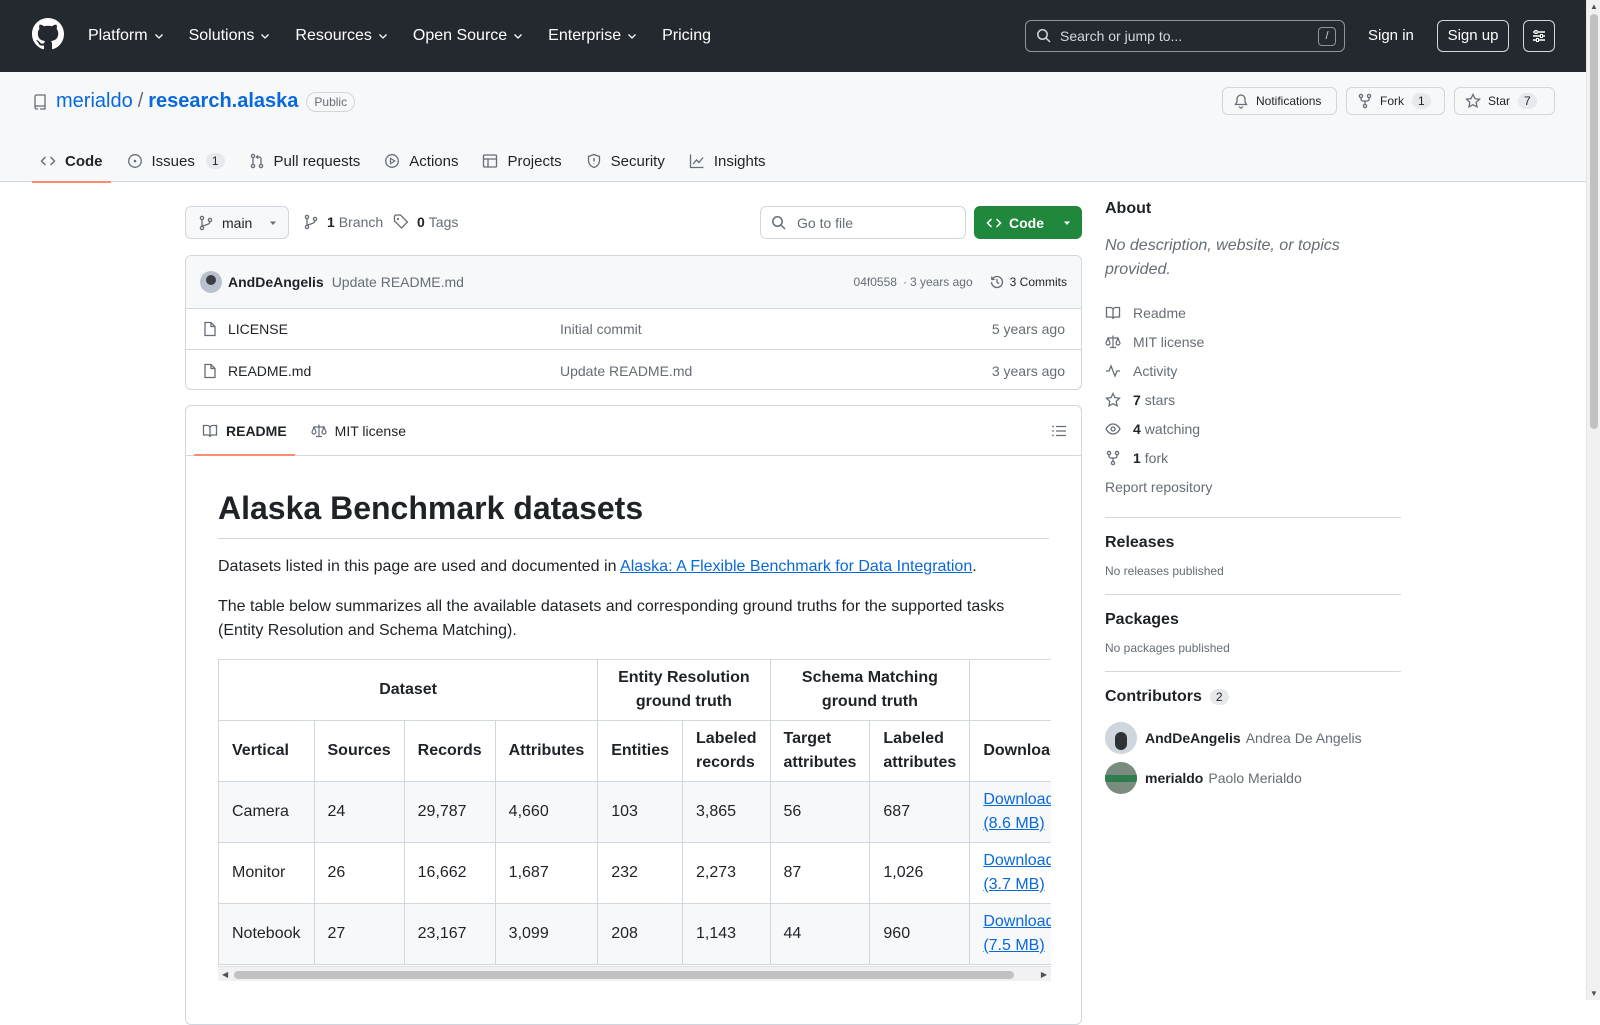 This screenshot has height=1025, width=1600. I want to click on commit-sha: 04f0558, so click(875, 282).